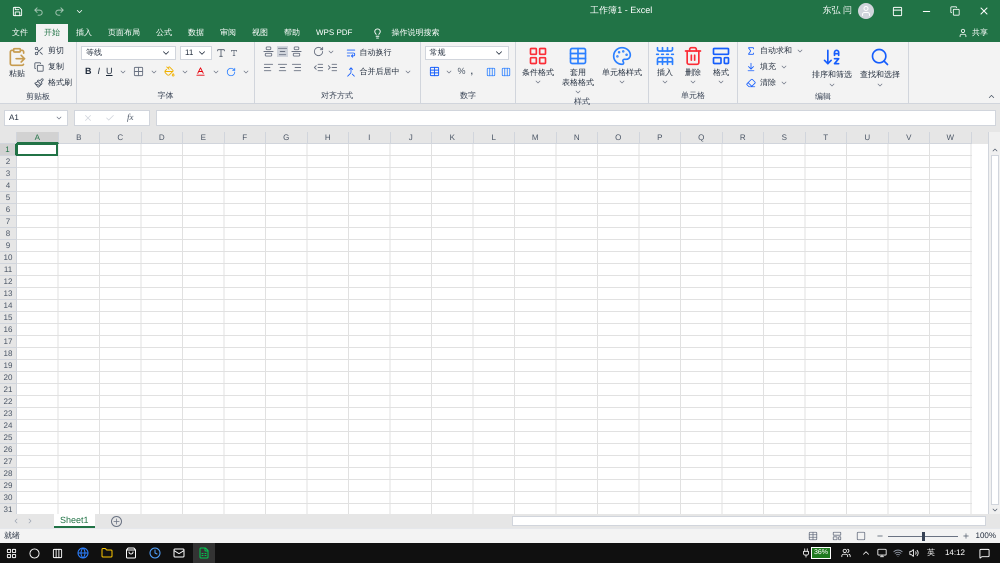 The image size is (1000, 563). Describe the element at coordinates (318, 67) in the screenshot. I see `decrease-indent-icon` at that location.